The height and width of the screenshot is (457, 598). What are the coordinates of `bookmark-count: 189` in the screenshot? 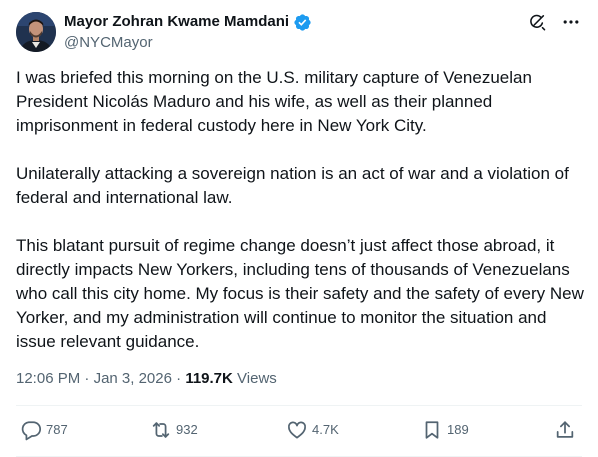 It's located at (458, 429).